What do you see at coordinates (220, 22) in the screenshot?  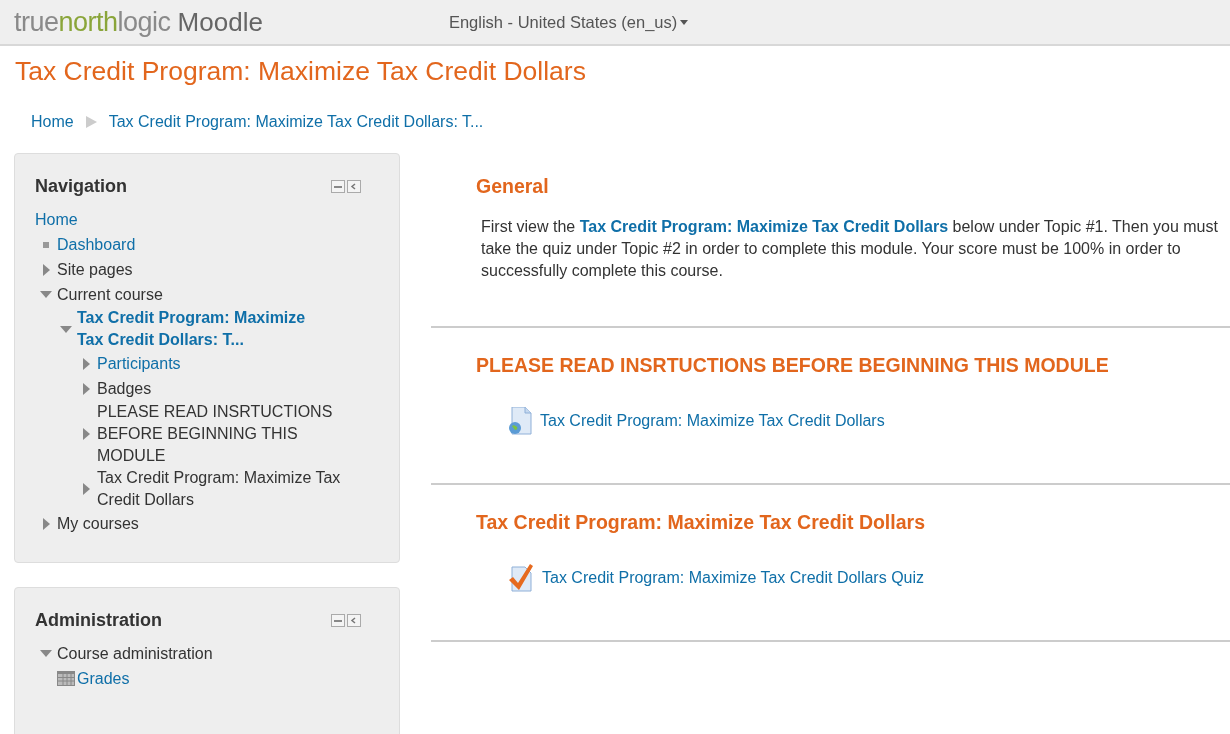 I see `site-name: Moodle` at bounding box center [220, 22].